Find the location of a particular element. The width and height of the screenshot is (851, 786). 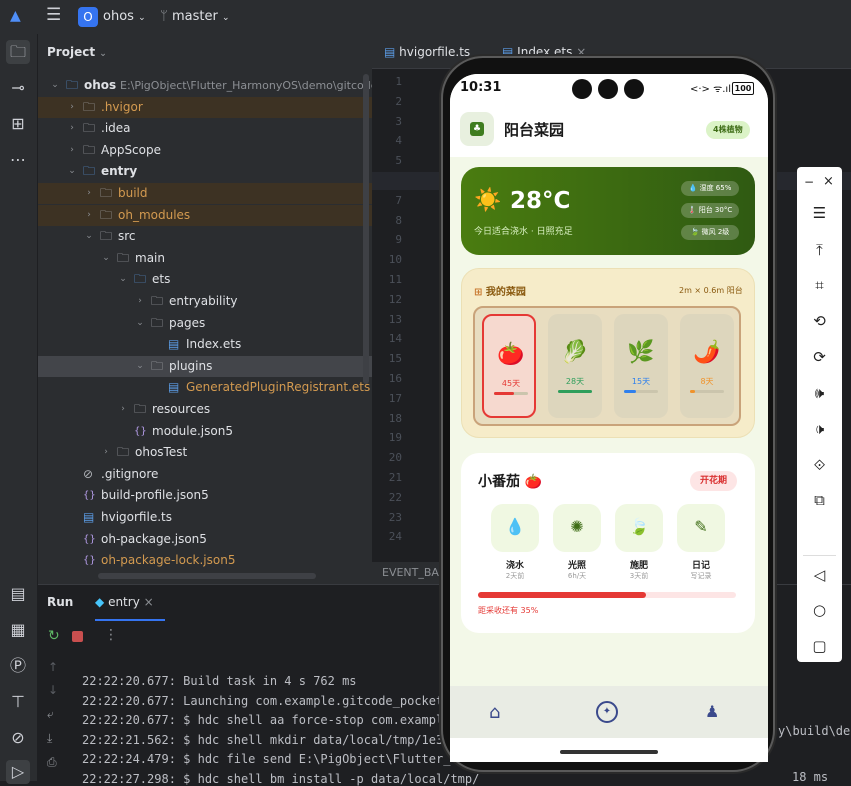

minimize-icon: − is located at coordinates (809, 182).